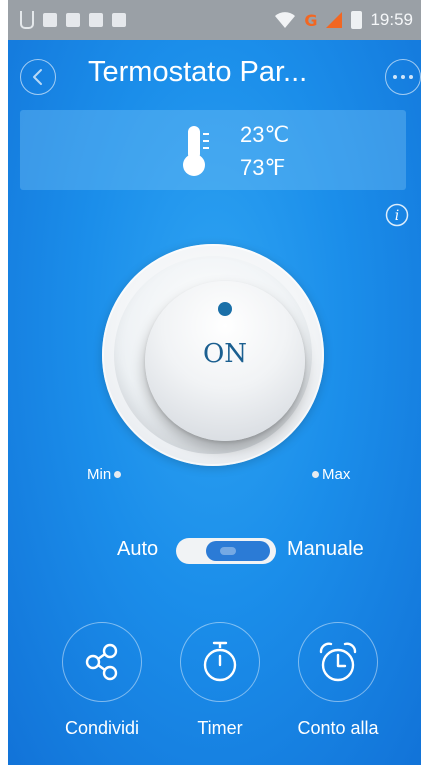  What do you see at coordinates (238, 551) in the screenshot?
I see `mode-toggle-thumb` at bounding box center [238, 551].